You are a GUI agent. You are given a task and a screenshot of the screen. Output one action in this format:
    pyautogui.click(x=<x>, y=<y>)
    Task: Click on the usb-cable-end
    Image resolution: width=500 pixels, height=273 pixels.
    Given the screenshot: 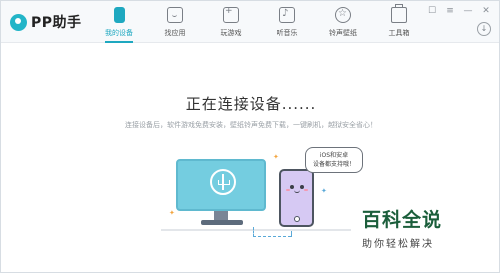 What is the action you would take?
    pyautogui.click(x=291, y=234)
    